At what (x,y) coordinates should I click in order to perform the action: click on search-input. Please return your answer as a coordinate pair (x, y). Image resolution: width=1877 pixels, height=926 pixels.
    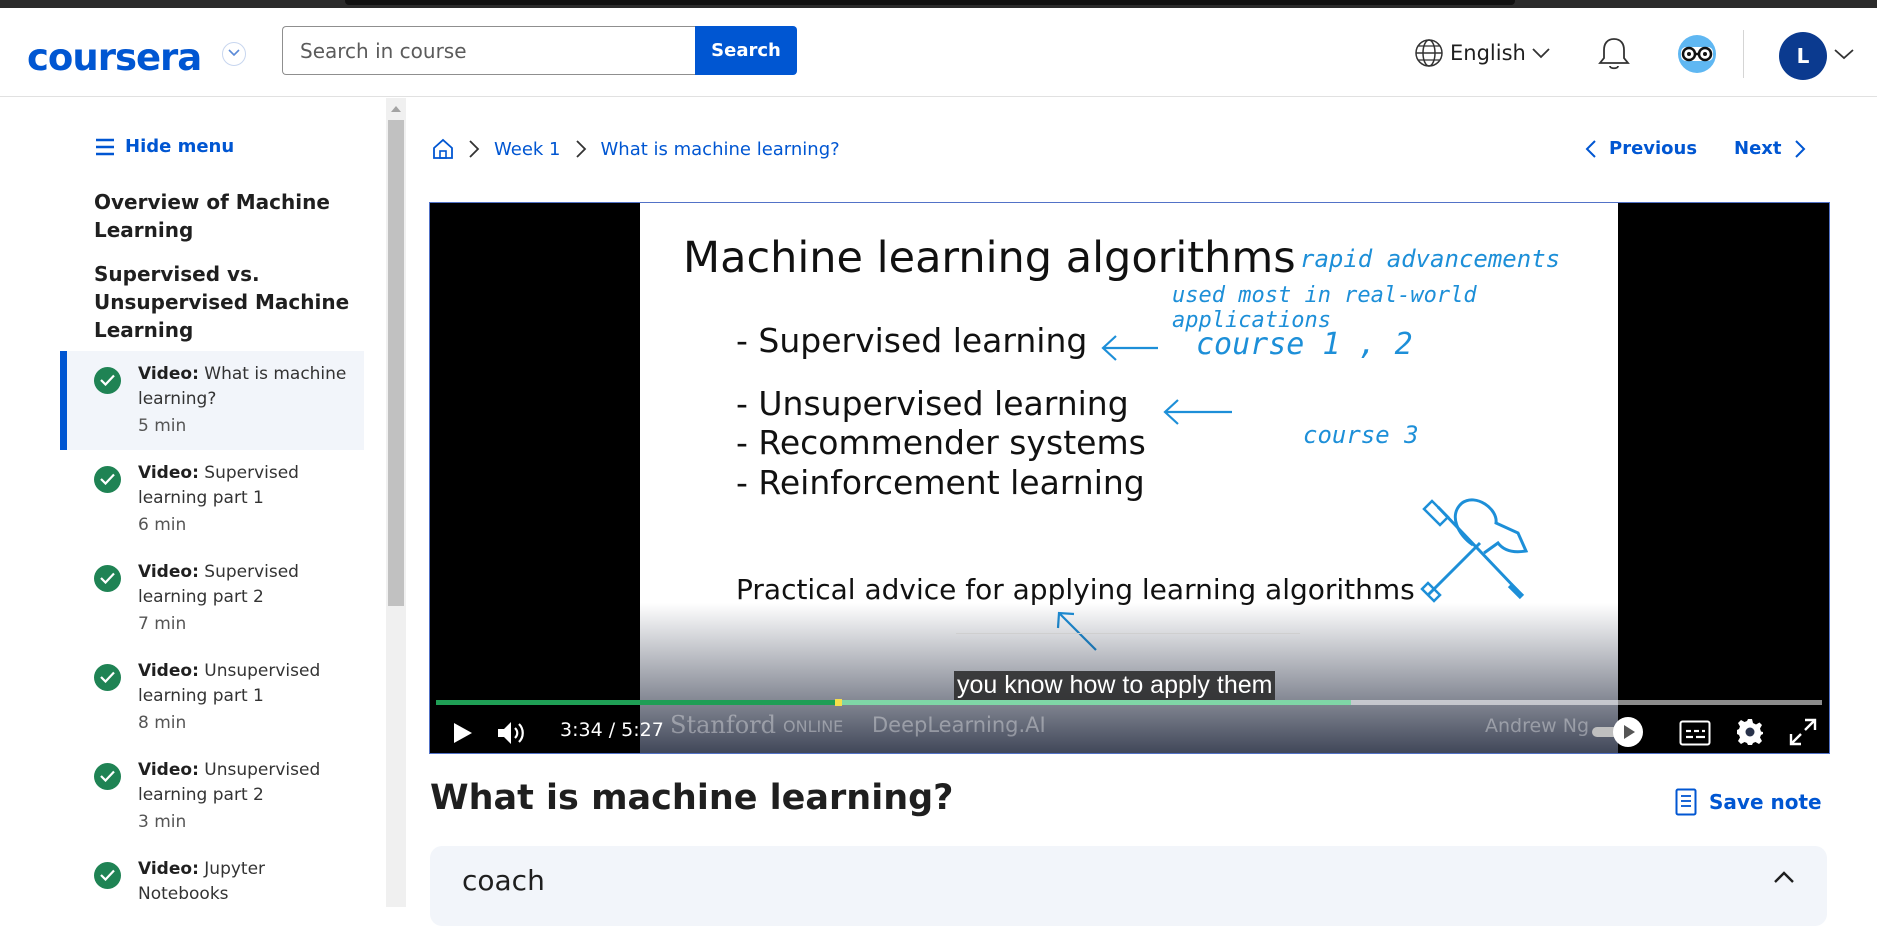
    Looking at the image, I should click on (489, 50).